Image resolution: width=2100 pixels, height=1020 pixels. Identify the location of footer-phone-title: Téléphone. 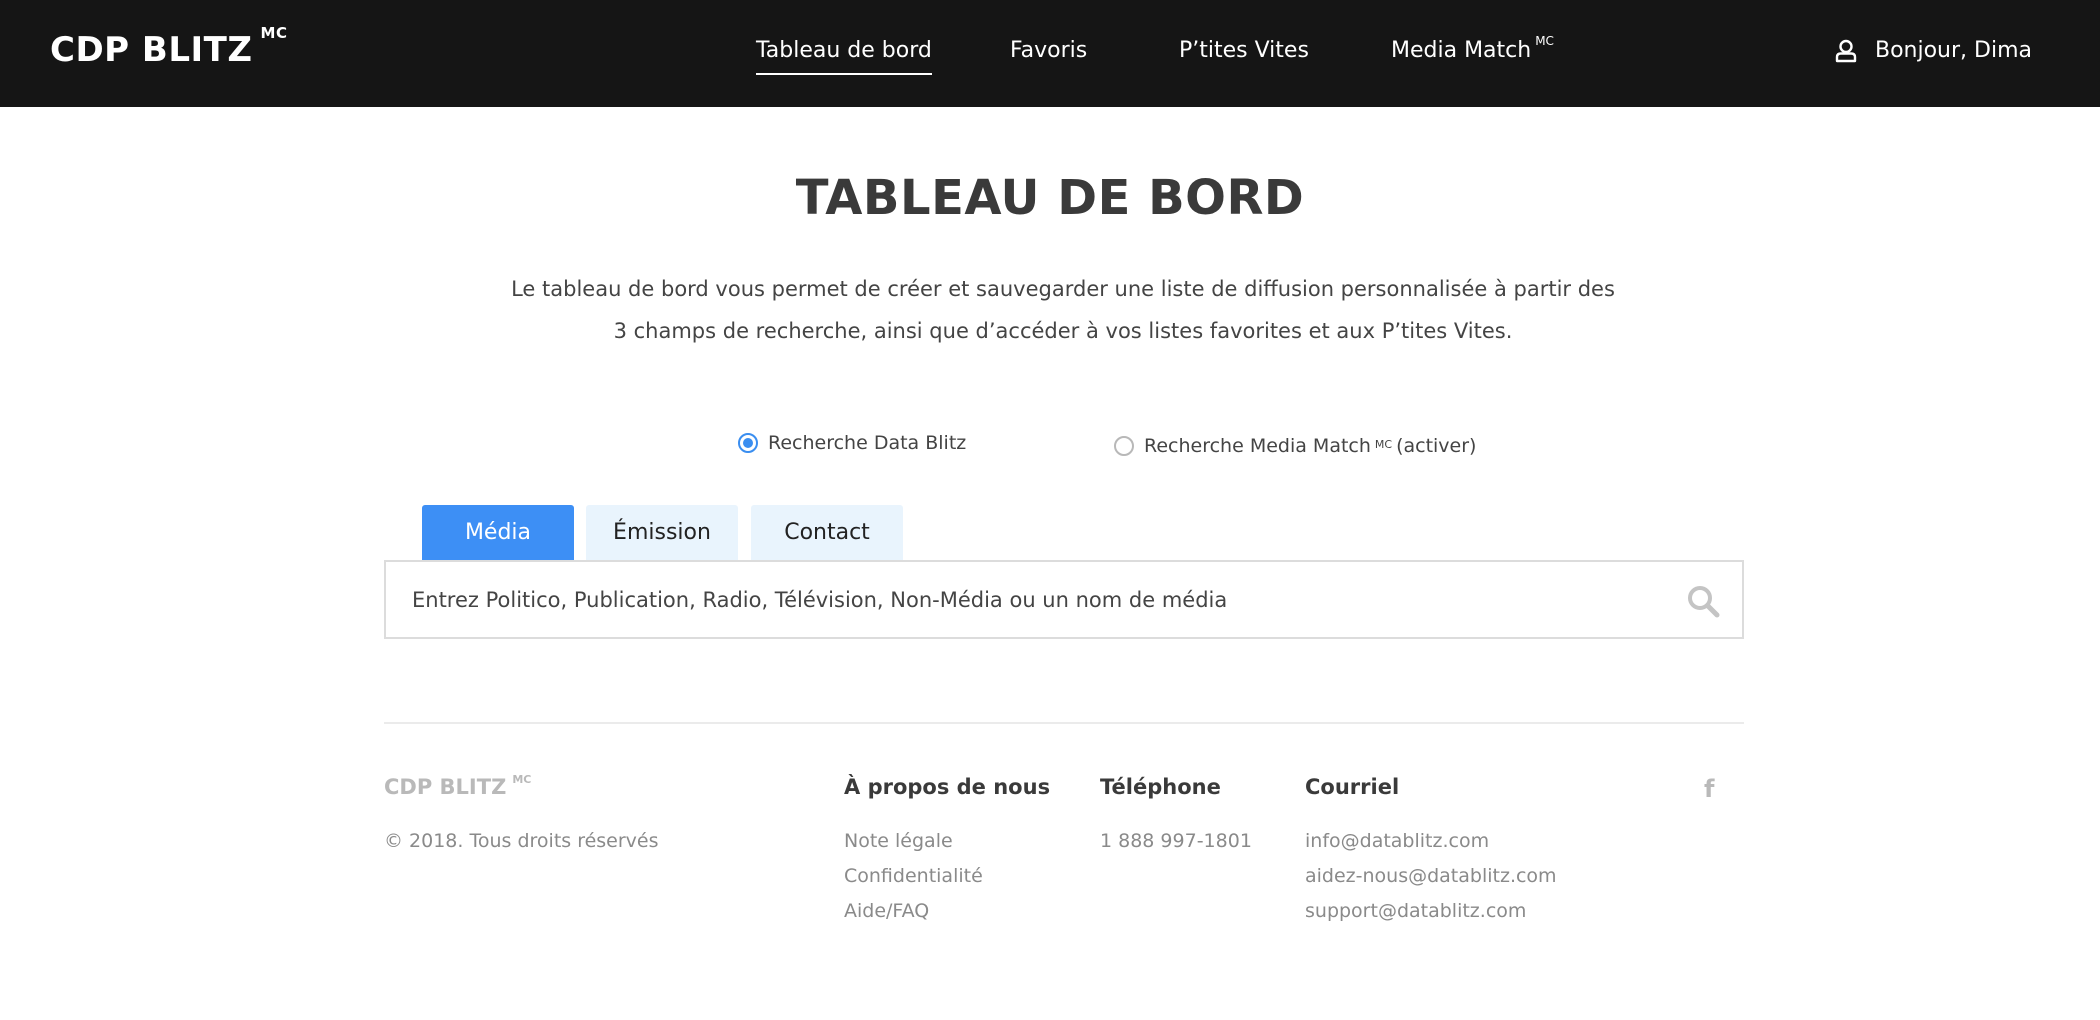
(1160, 787).